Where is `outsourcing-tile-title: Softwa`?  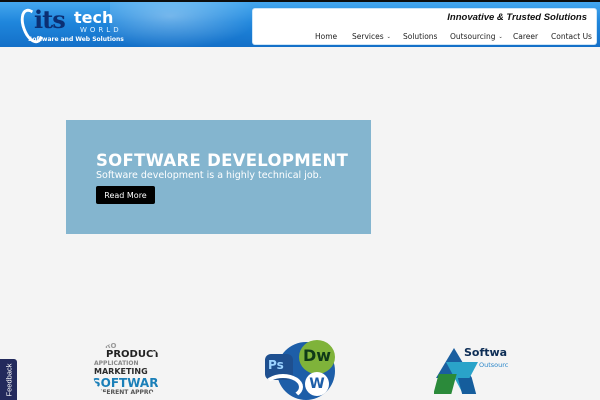 outsourcing-tile-title: Softwa is located at coordinates (486, 352).